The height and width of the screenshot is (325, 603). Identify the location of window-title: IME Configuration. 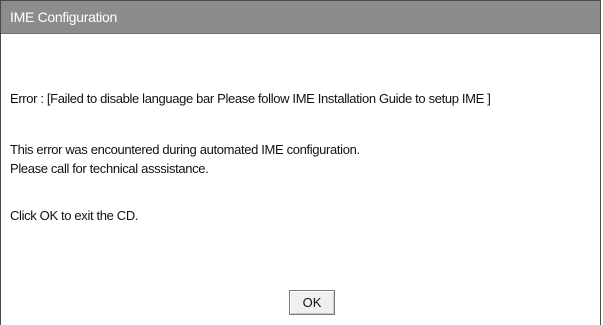
(63, 17).